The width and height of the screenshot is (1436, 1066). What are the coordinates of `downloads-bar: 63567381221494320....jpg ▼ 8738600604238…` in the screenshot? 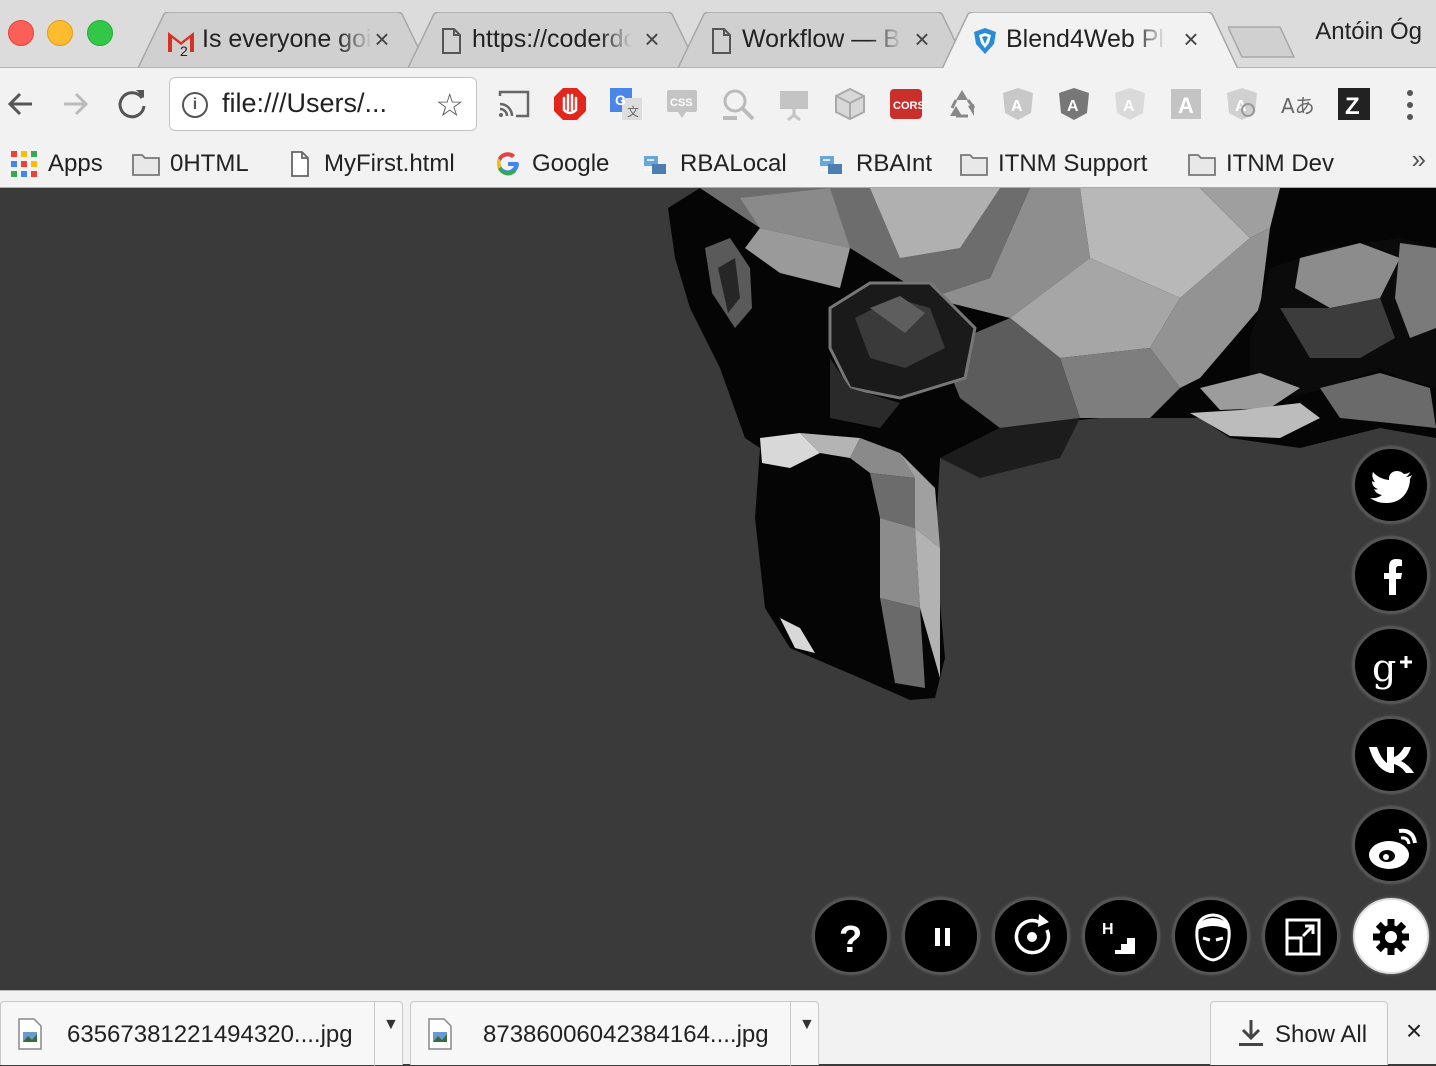 It's located at (718, 1028).